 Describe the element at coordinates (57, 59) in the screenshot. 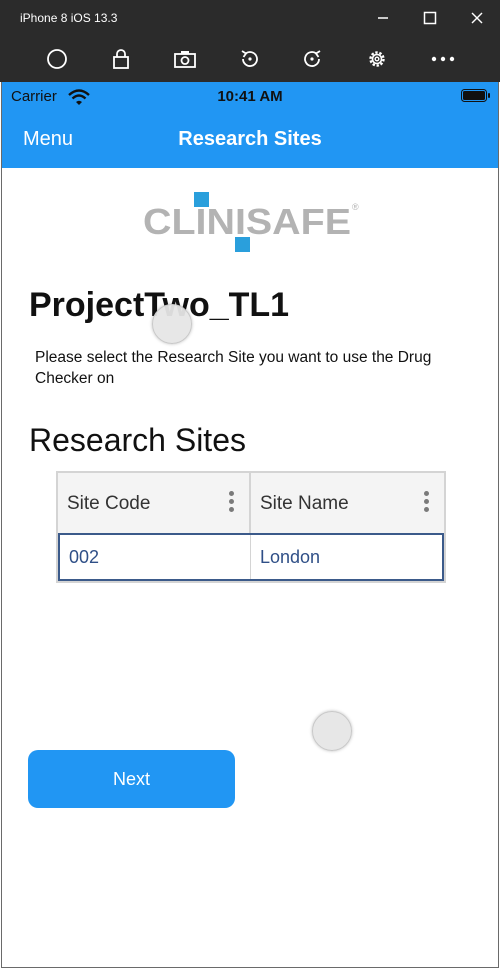

I see `home-circle-icon` at that location.